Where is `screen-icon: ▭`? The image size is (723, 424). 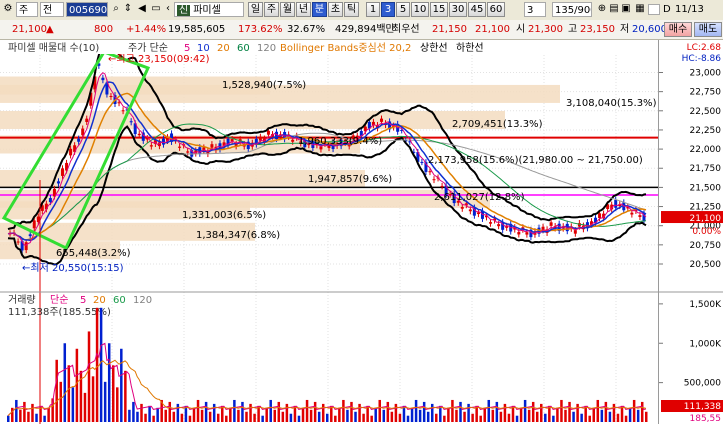
screen-icon: ▭ is located at coordinates (156, 9).